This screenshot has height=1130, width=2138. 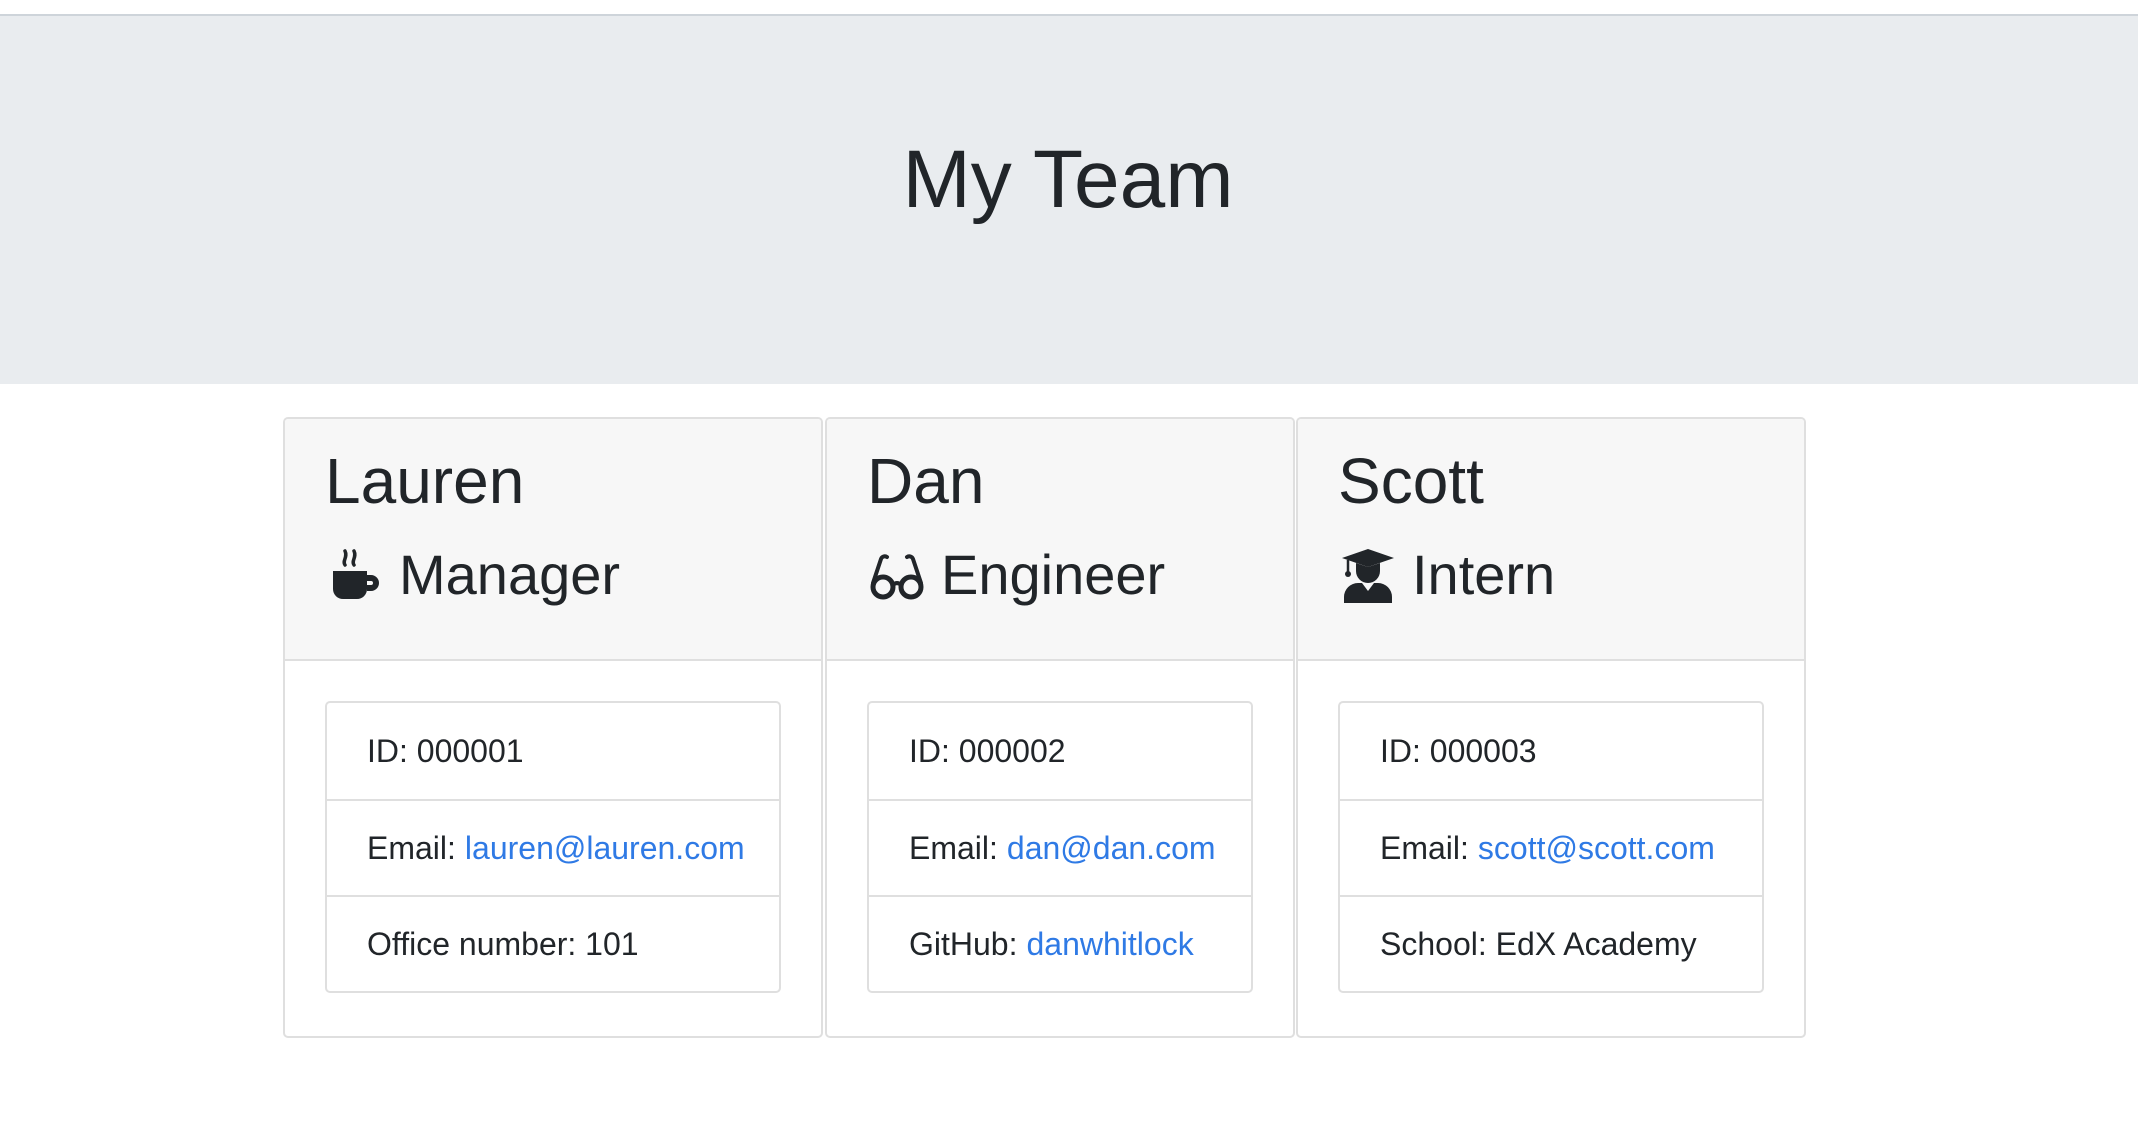 What do you see at coordinates (1596, 943) in the screenshot?
I see `school-value: EdX Academy` at bounding box center [1596, 943].